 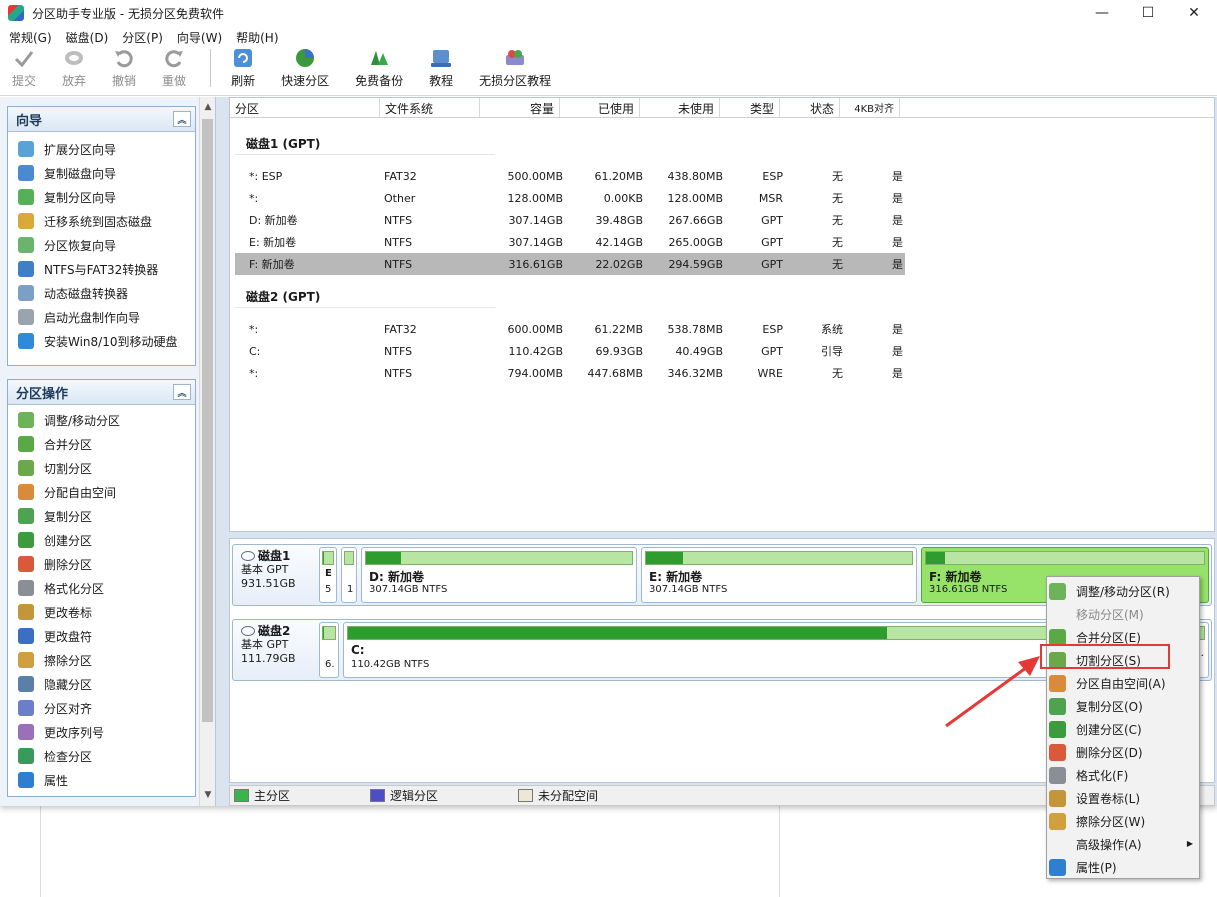 What do you see at coordinates (570, 264) in the screenshot?
I see `table-row: F: 新加卷 NTFS 316.61GB 22.02GB 294.59GB GPT 无 是` at bounding box center [570, 264].